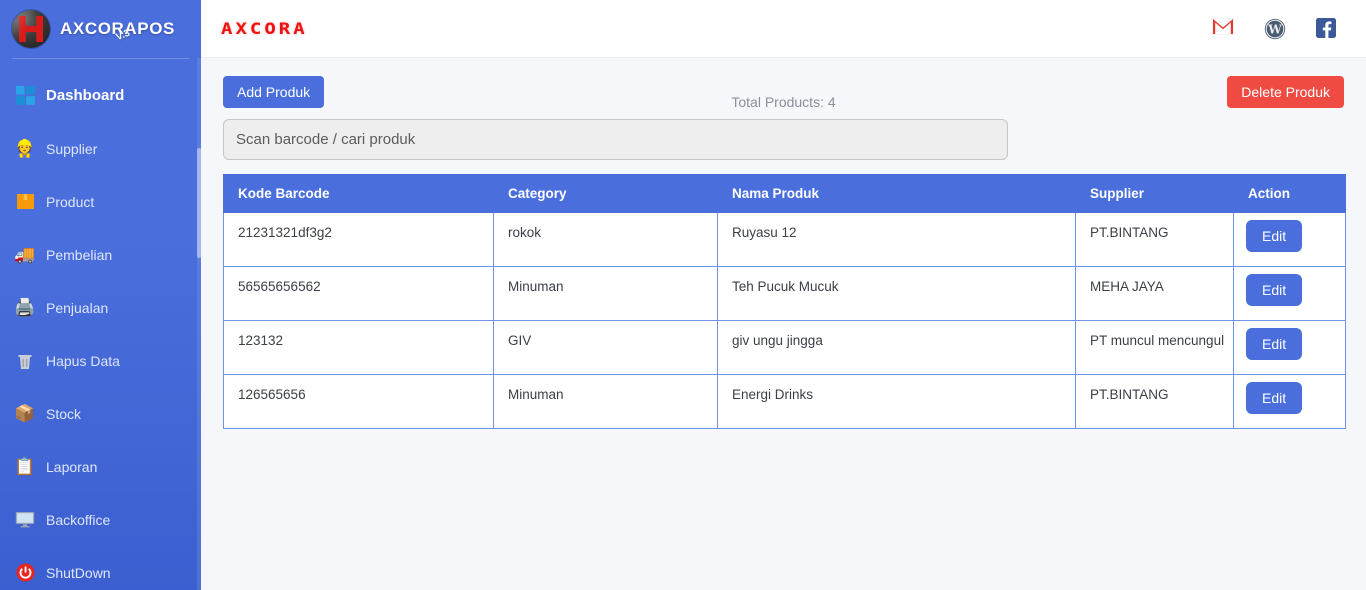 The width and height of the screenshot is (1366, 590). What do you see at coordinates (896, 239) in the screenshot?
I see `cell-name: Ruyasu 12` at bounding box center [896, 239].